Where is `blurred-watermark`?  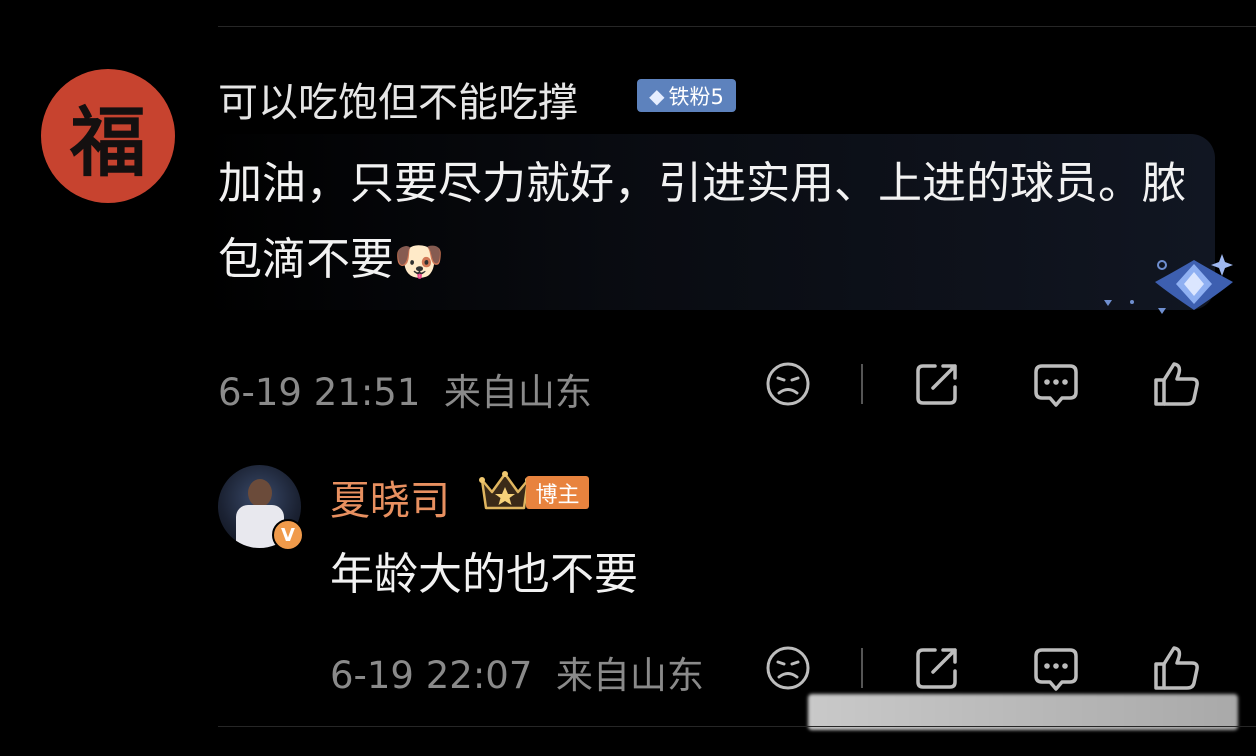 blurred-watermark is located at coordinates (1023, 712).